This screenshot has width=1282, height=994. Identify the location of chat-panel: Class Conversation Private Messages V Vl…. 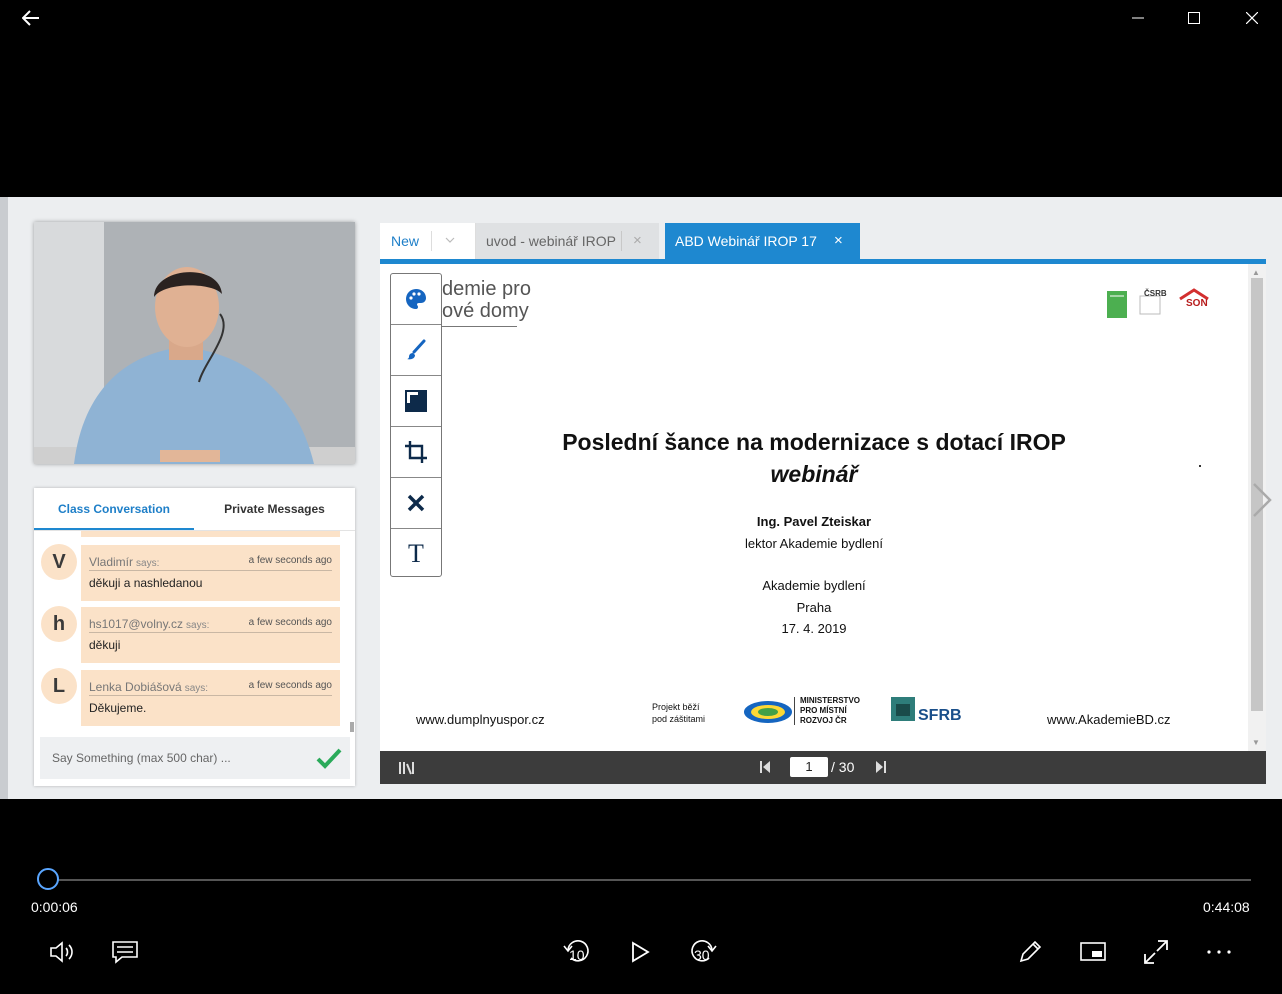
(194, 637).